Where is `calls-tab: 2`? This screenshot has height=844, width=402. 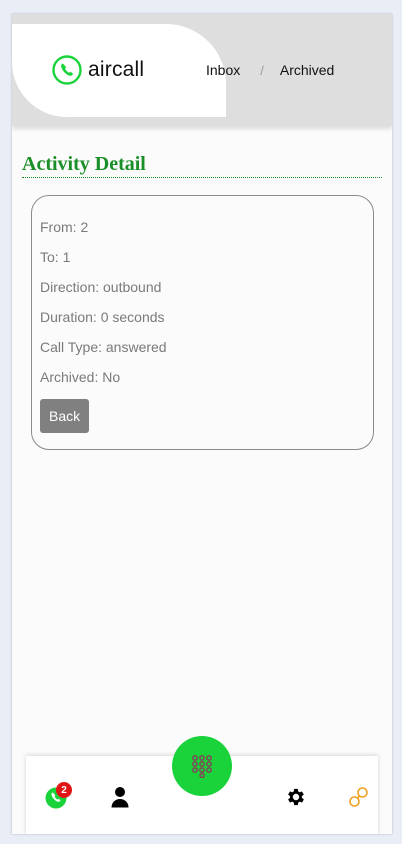 calls-tab: 2 is located at coordinates (58, 796).